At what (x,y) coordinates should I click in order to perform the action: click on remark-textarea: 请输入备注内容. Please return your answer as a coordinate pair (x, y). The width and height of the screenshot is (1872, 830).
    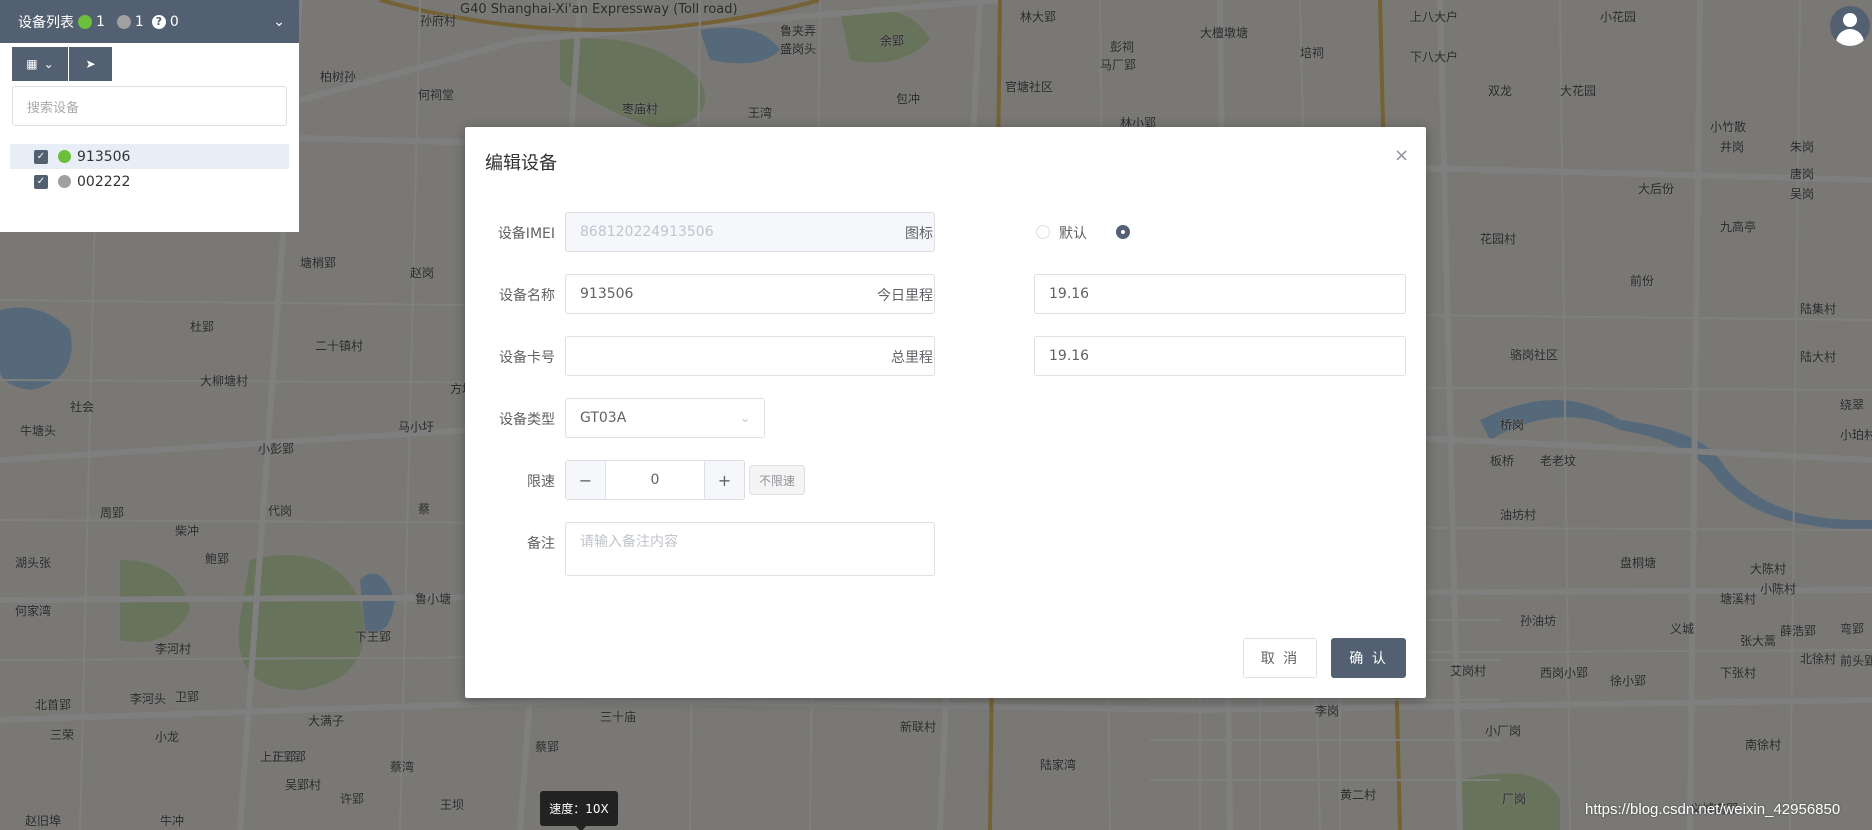
    Looking at the image, I should click on (750, 549).